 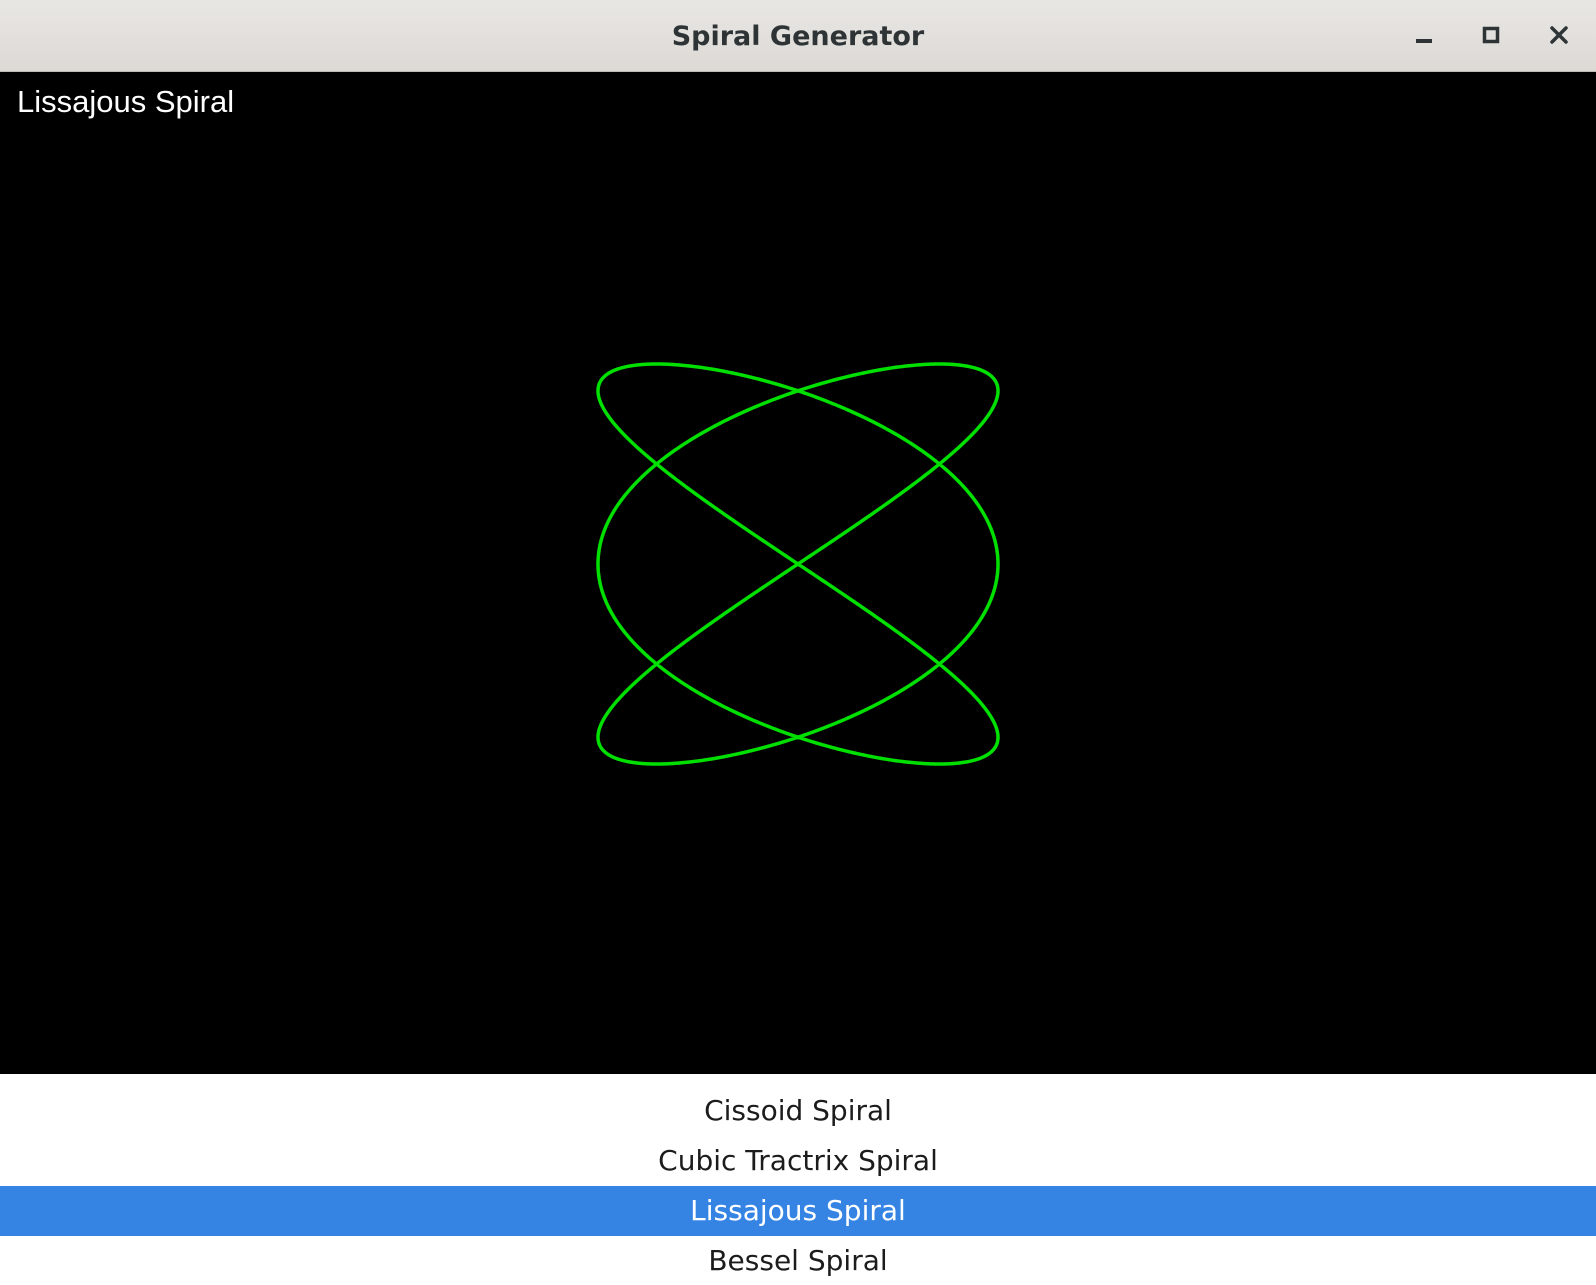 I want to click on list-item-bessel-spiral: Bessel Spiral, so click(x=798, y=1260).